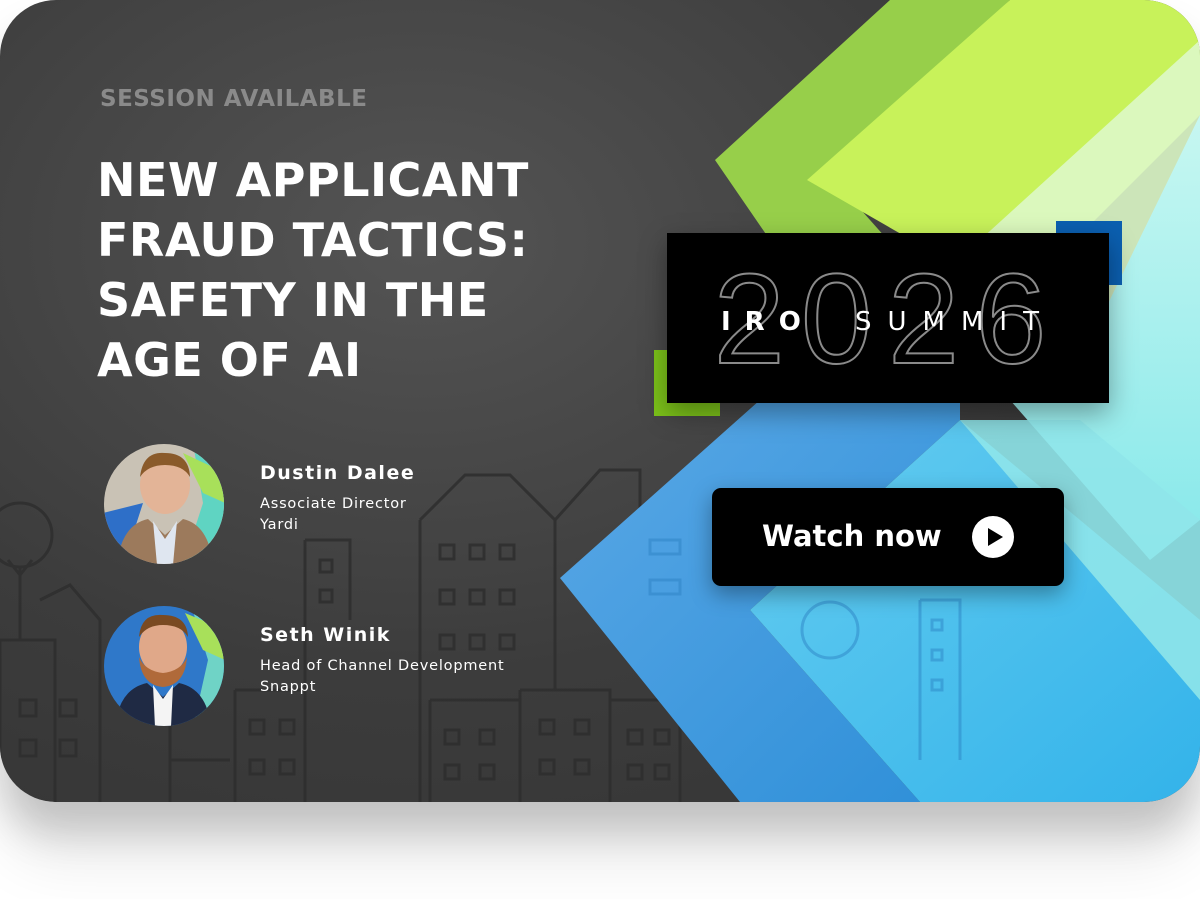 This screenshot has width=1200, height=899. What do you see at coordinates (325, 635) in the screenshot?
I see `speaker-name: Seth Winik` at bounding box center [325, 635].